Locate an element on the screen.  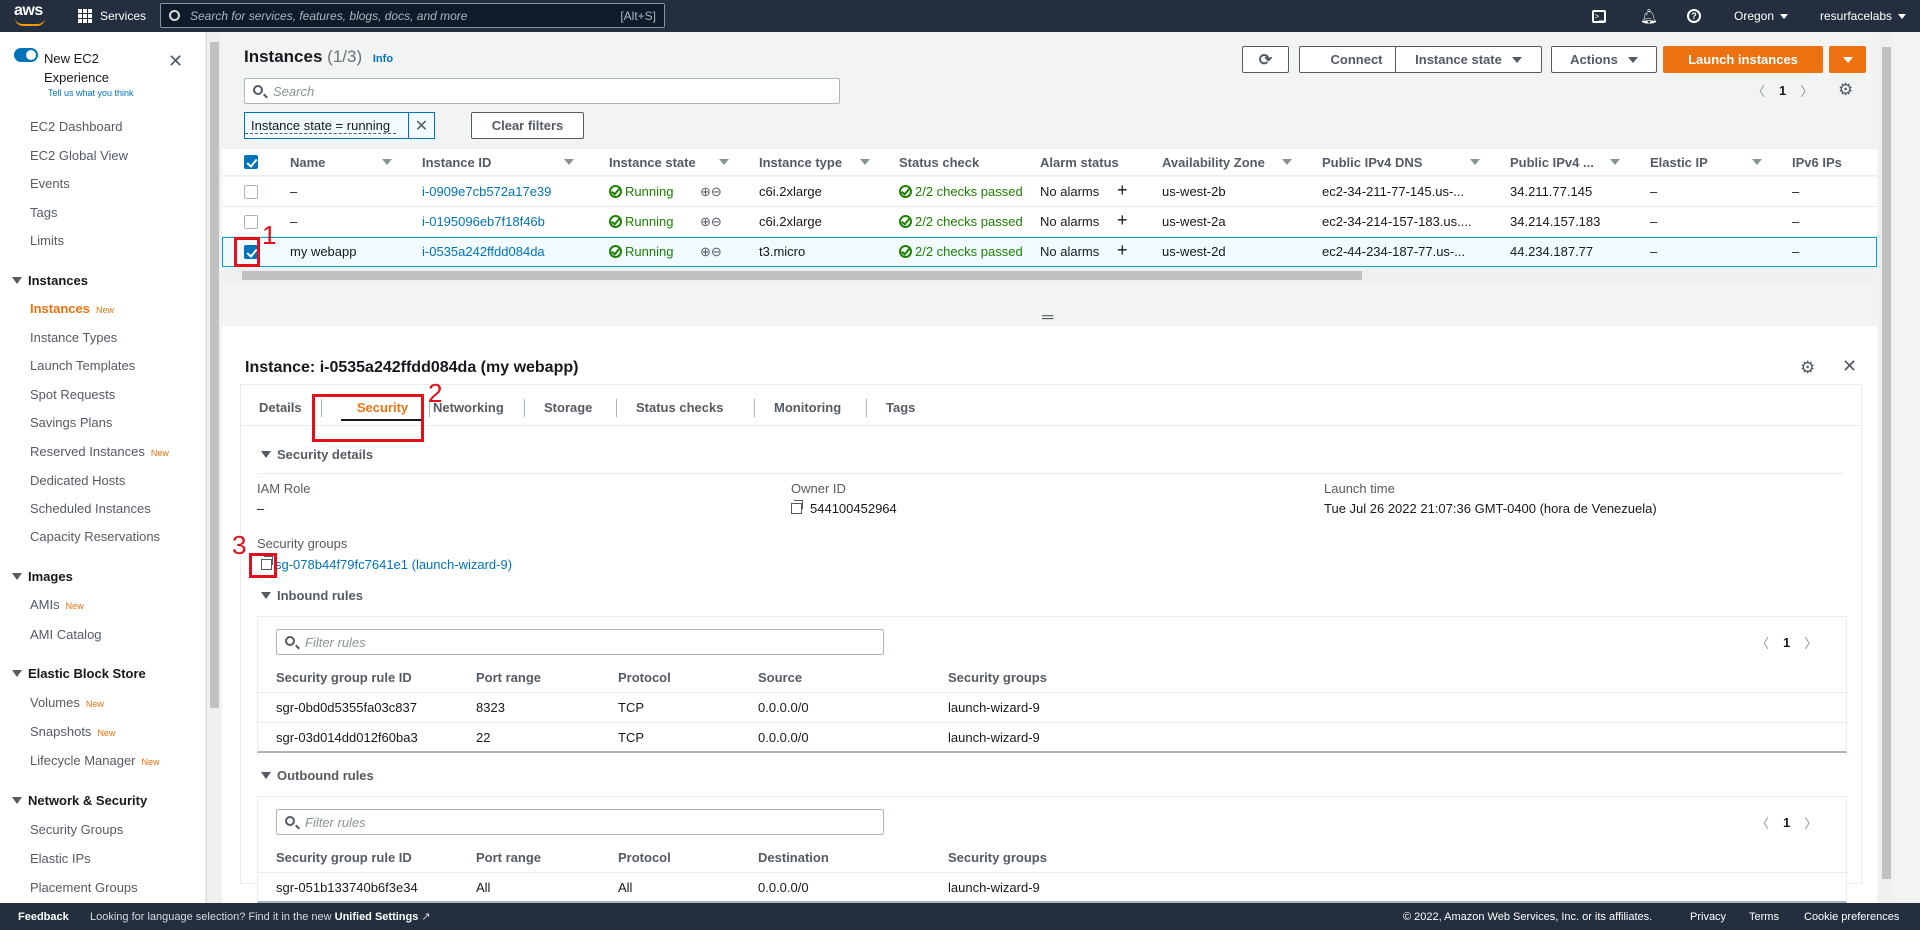
tab-monitoring: Monitoring is located at coordinates (807, 407).